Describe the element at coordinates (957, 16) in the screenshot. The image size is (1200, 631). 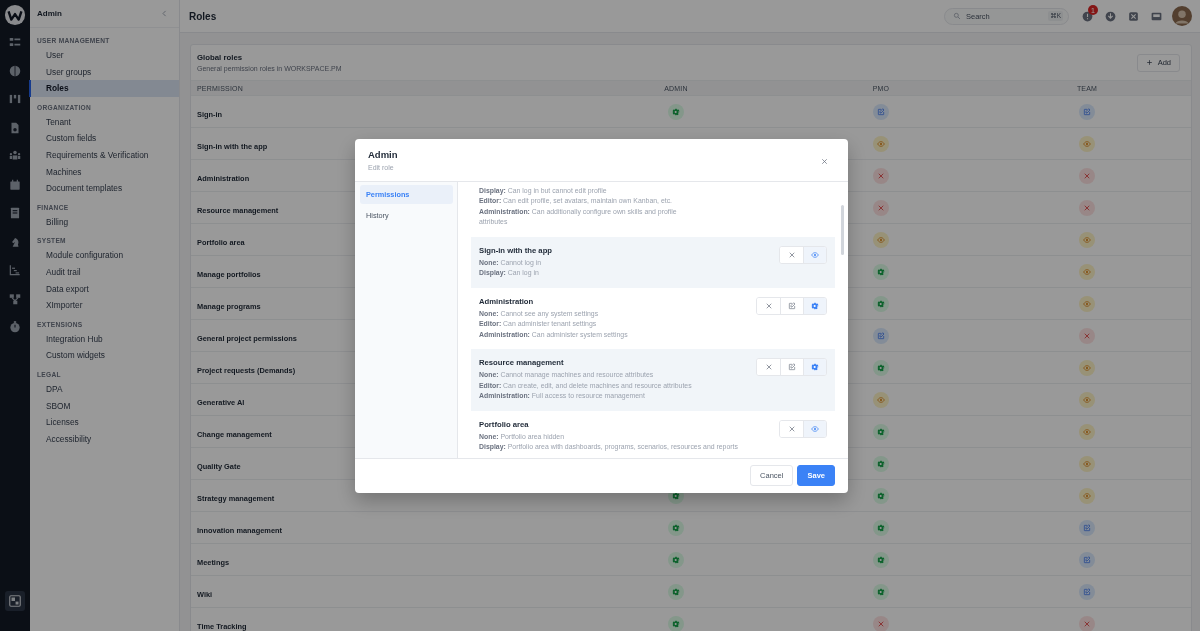
I see `search-icon` at that location.